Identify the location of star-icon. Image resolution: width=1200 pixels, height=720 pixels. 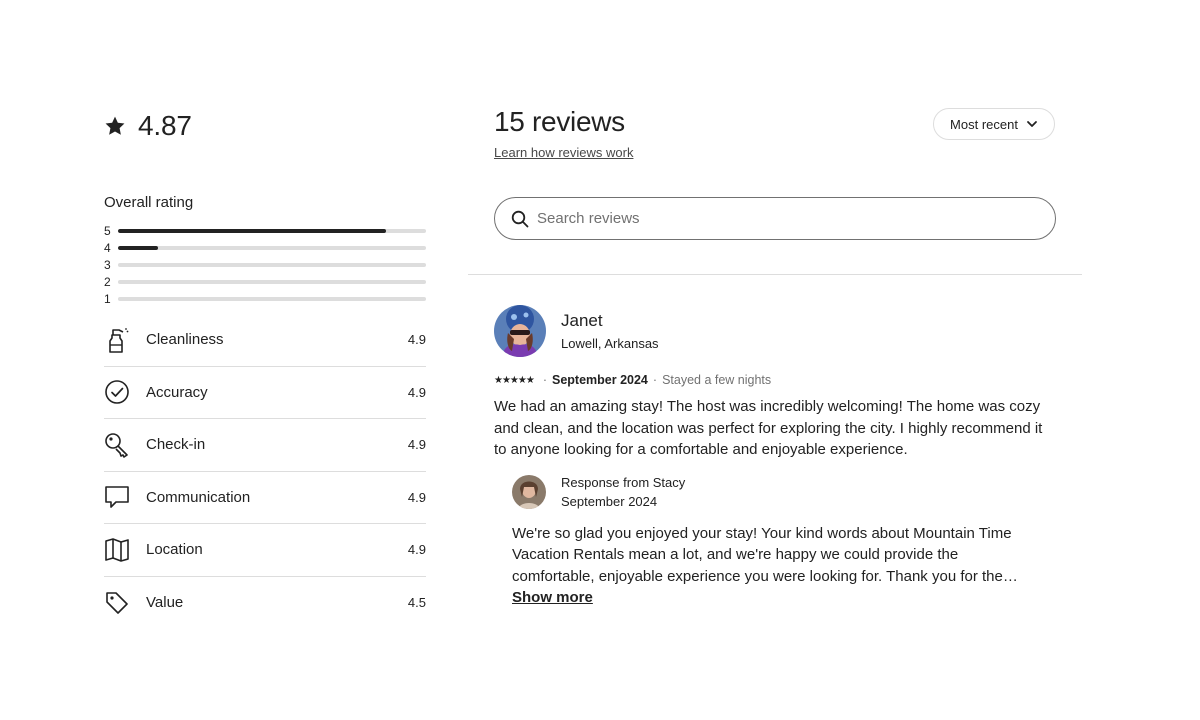
(115, 125).